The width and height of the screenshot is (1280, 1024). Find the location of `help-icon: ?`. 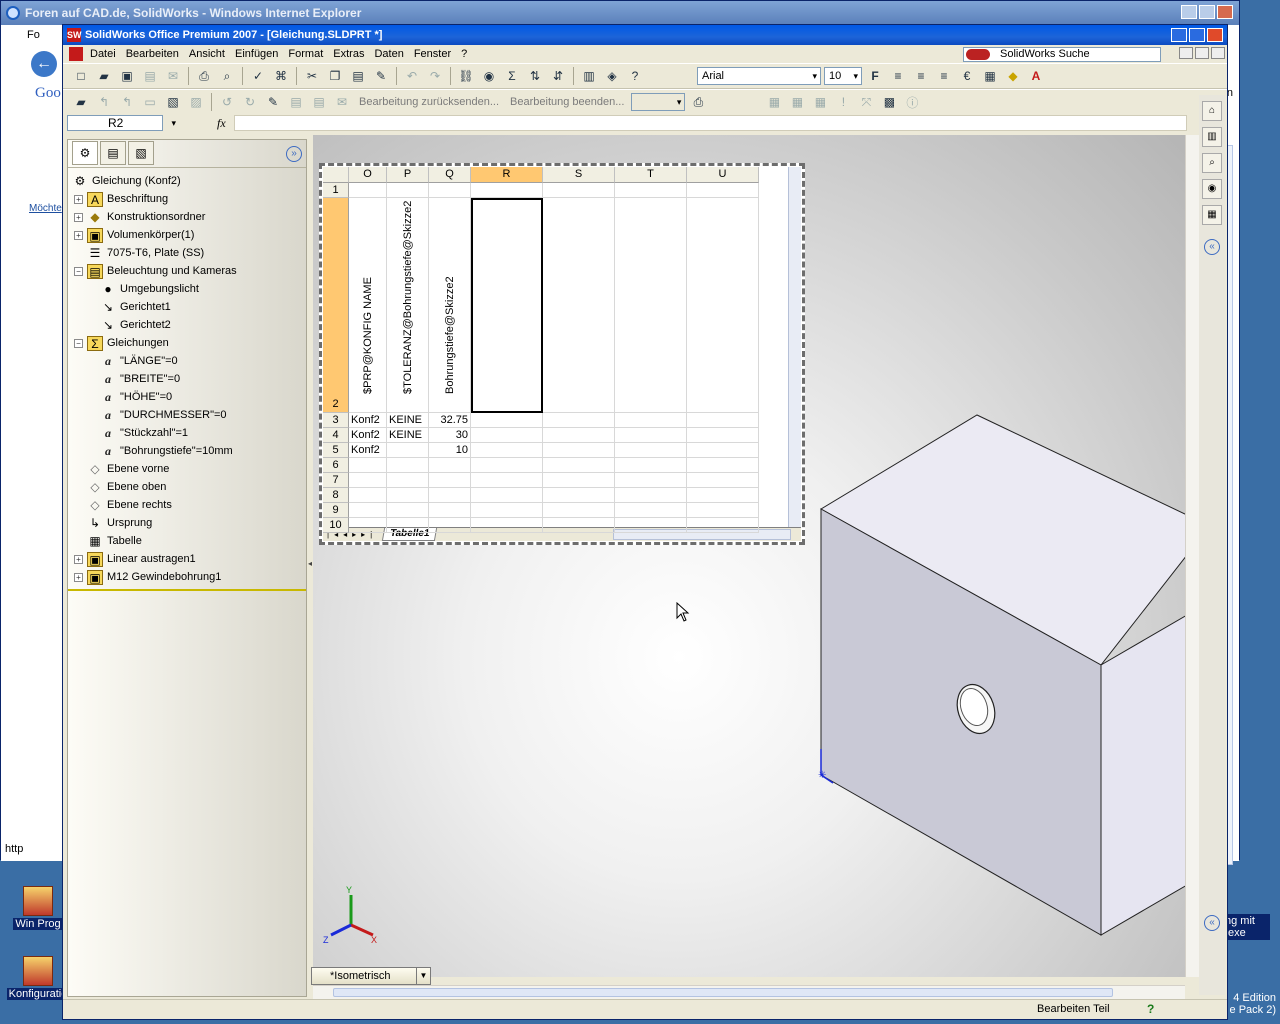

help-icon: ? is located at coordinates (635, 76).